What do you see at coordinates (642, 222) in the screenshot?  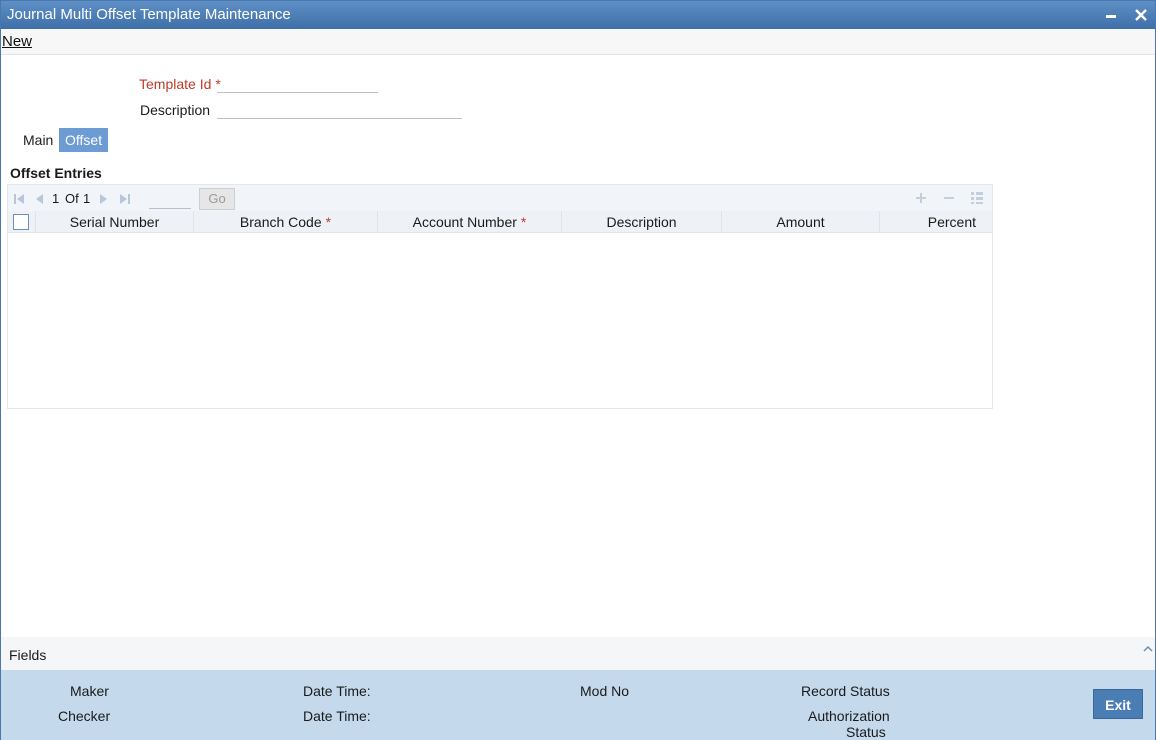 I see `col-description: Description` at bounding box center [642, 222].